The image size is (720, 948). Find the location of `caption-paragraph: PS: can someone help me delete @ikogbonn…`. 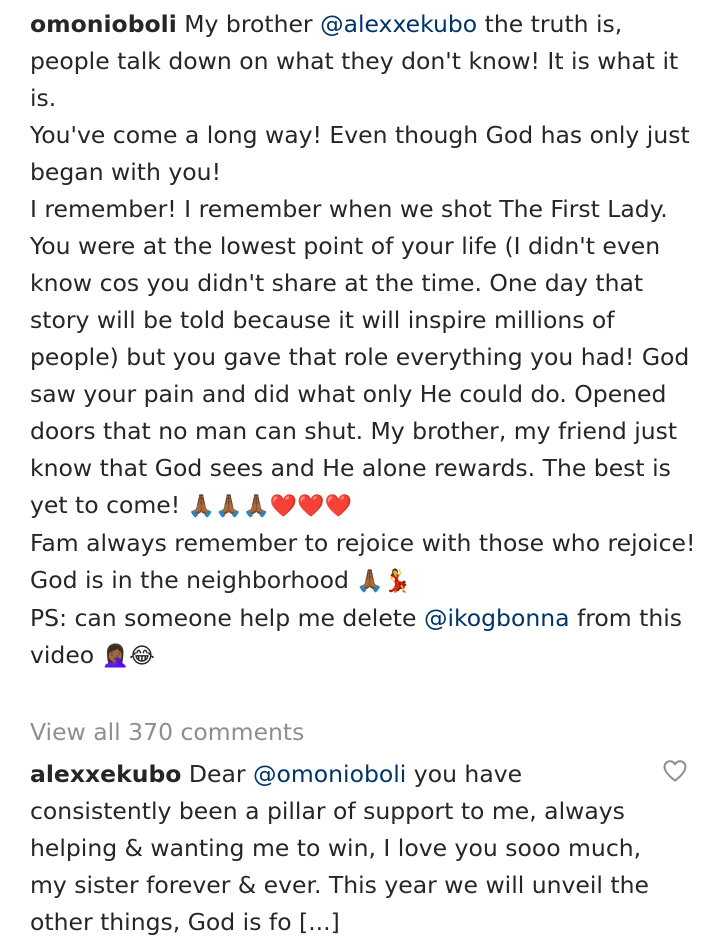

caption-paragraph: PS: can someone help me delete @ikogbonn… is located at coordinates (365, 637).